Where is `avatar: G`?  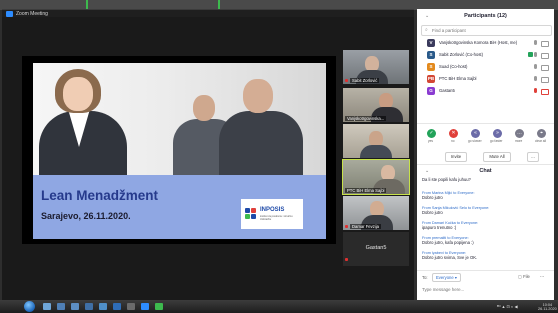
avatar: G is located at coordinates (431, 91).